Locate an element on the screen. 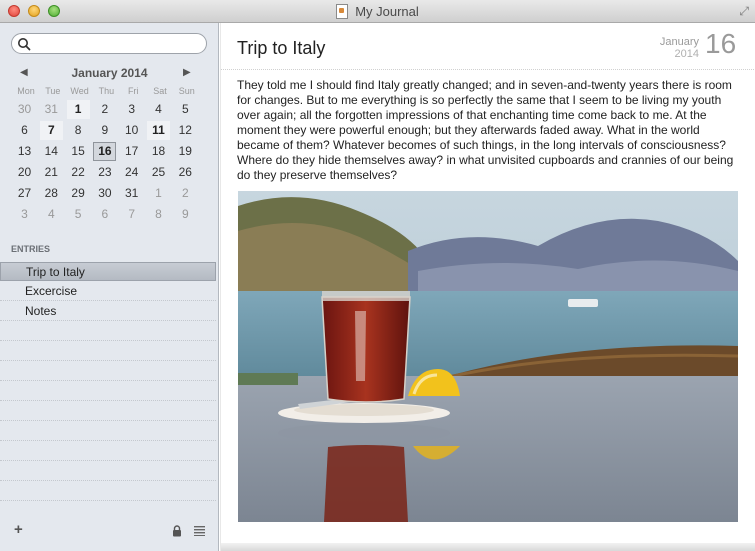  list-icon is located at coordinates (199, 530).